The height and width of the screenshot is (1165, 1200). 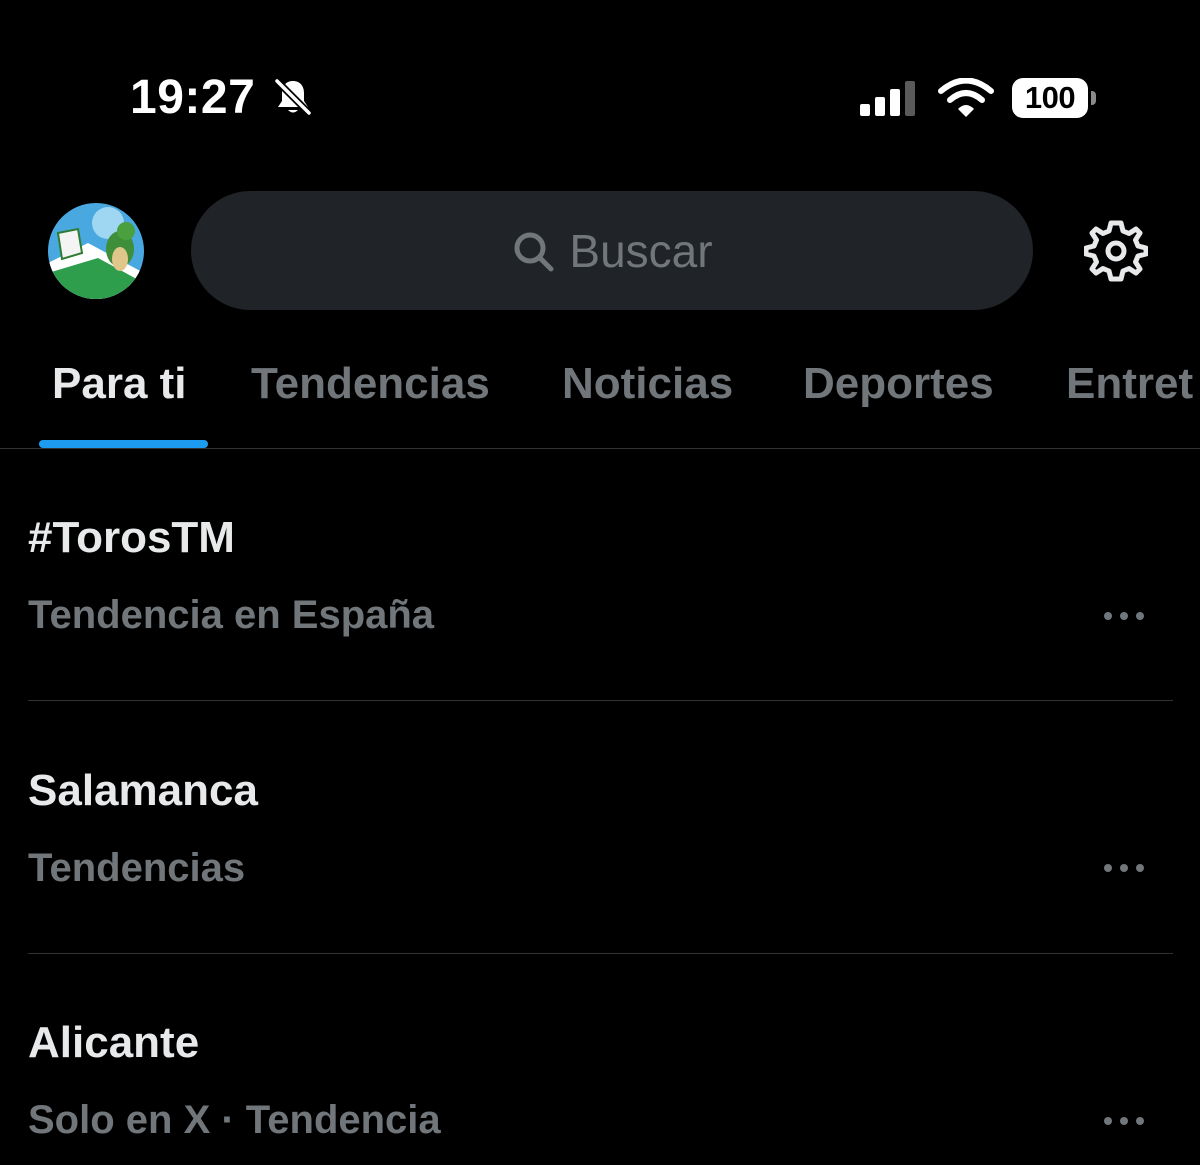 I want to click on tab-para-ti: Para ti, so click(x=119, y=384).